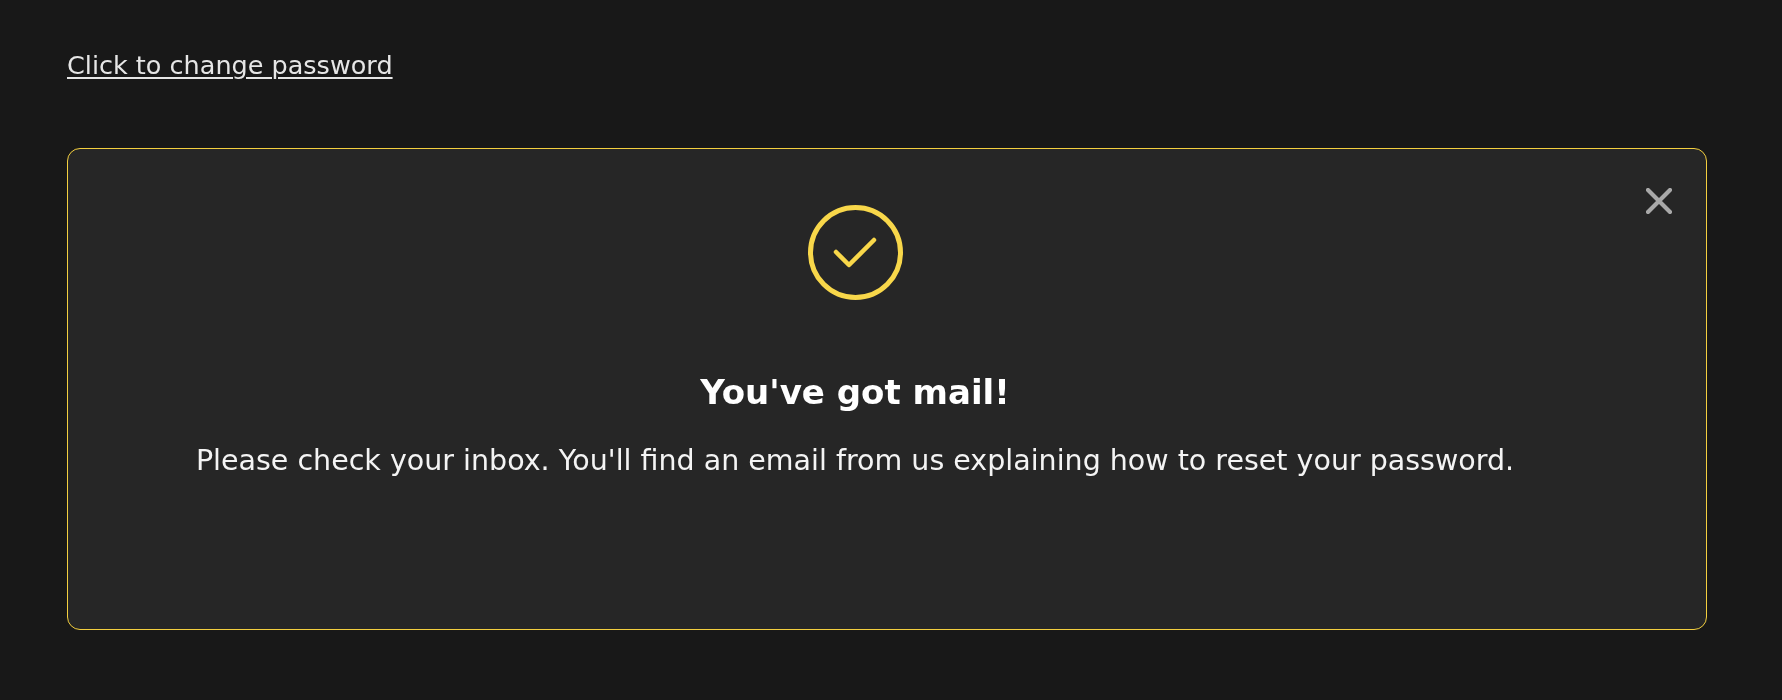 This screenshot has height=700, width=1782. I want to click on close-button, so click(1659, 201).